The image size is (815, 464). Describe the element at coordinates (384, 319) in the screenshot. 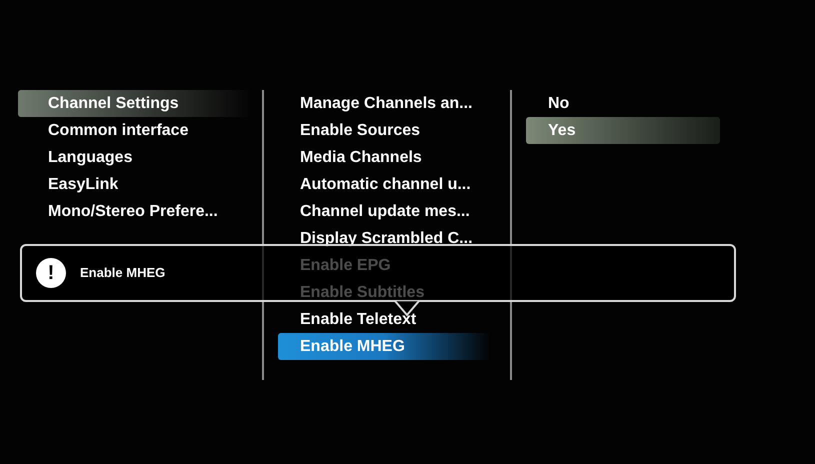

I see `menu-item: Enable Teletext` at that location.